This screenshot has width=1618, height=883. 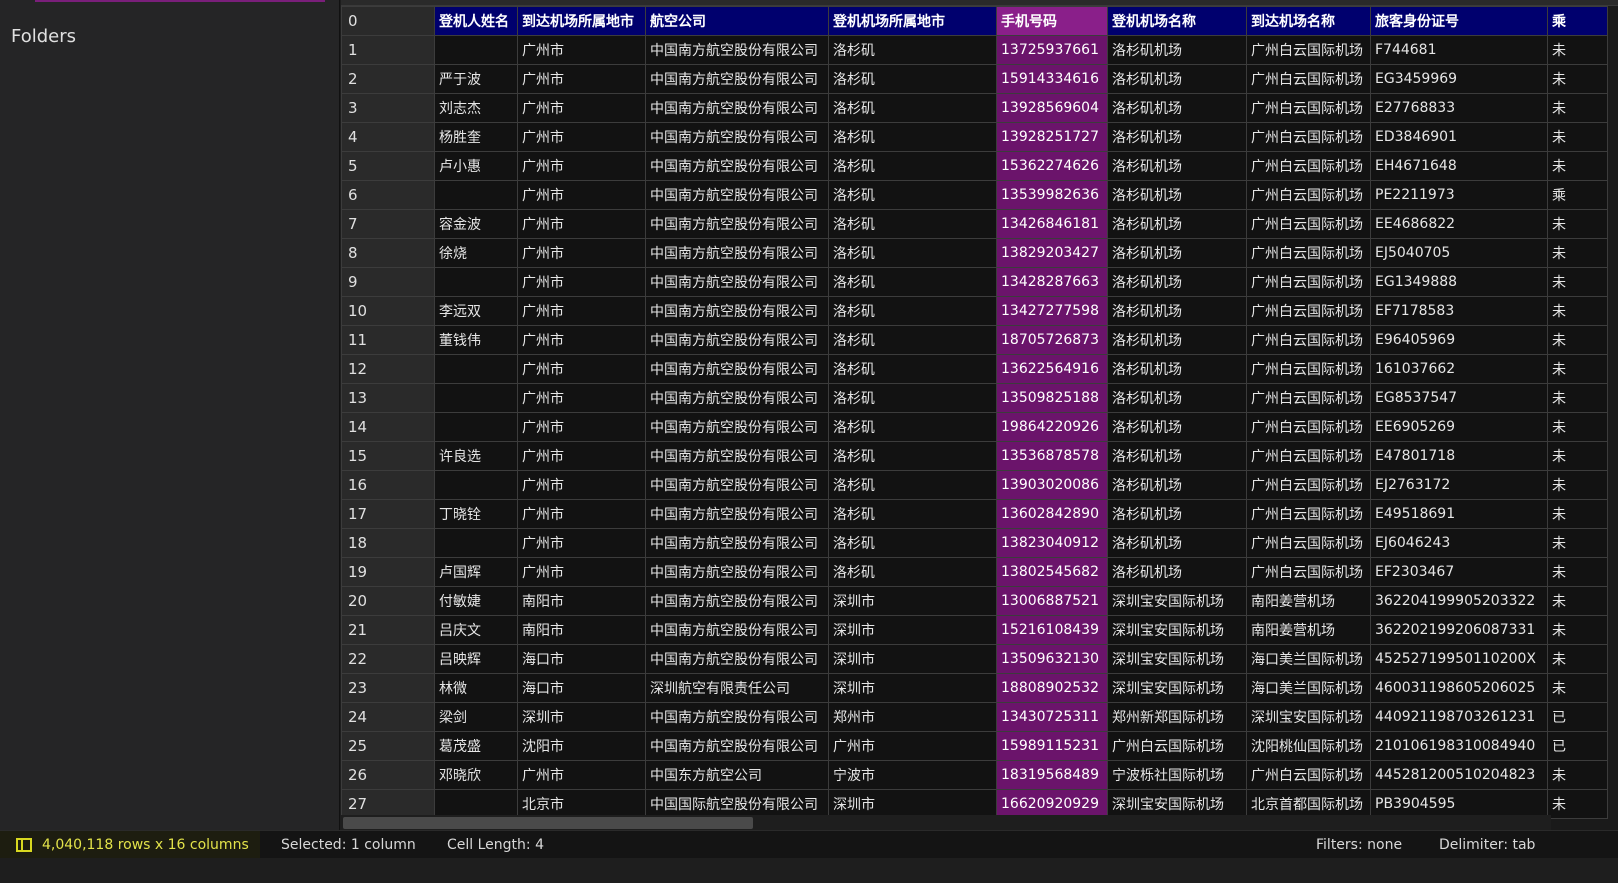 I want to click on table-cell: 18705726873, so click(x=1052, y=340).